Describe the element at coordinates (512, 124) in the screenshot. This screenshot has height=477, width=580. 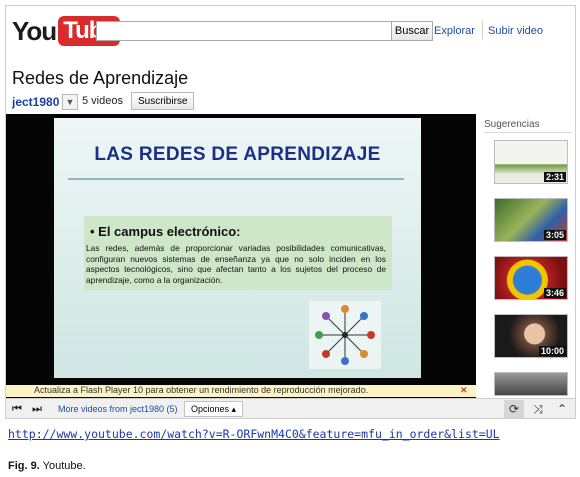
I see `suggestions-label: Sugerencias` at that location.